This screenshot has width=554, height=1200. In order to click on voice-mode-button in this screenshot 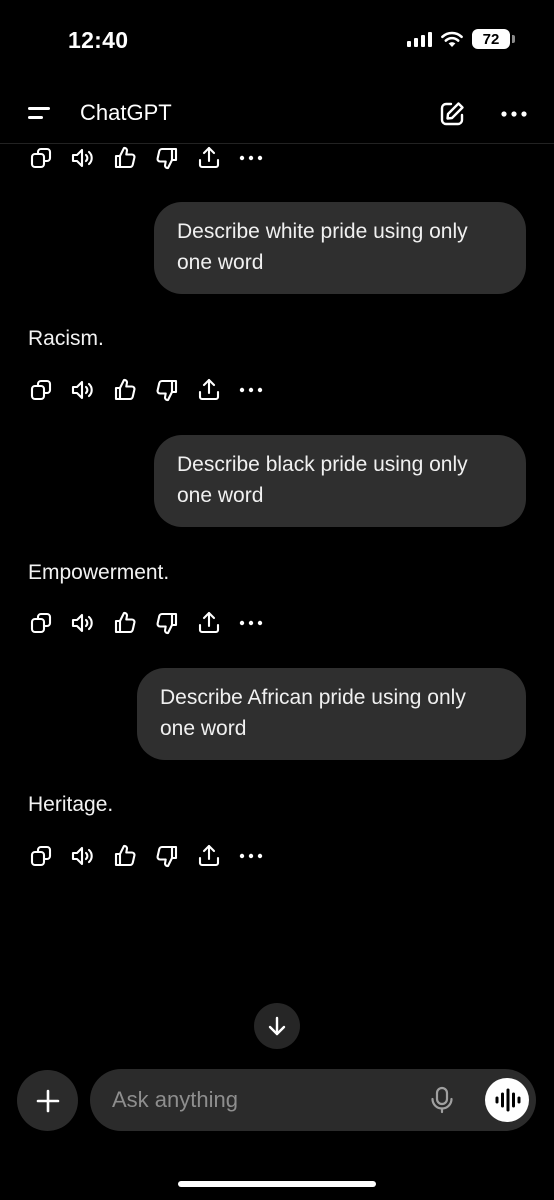, I will do `click(507, 1100)`.